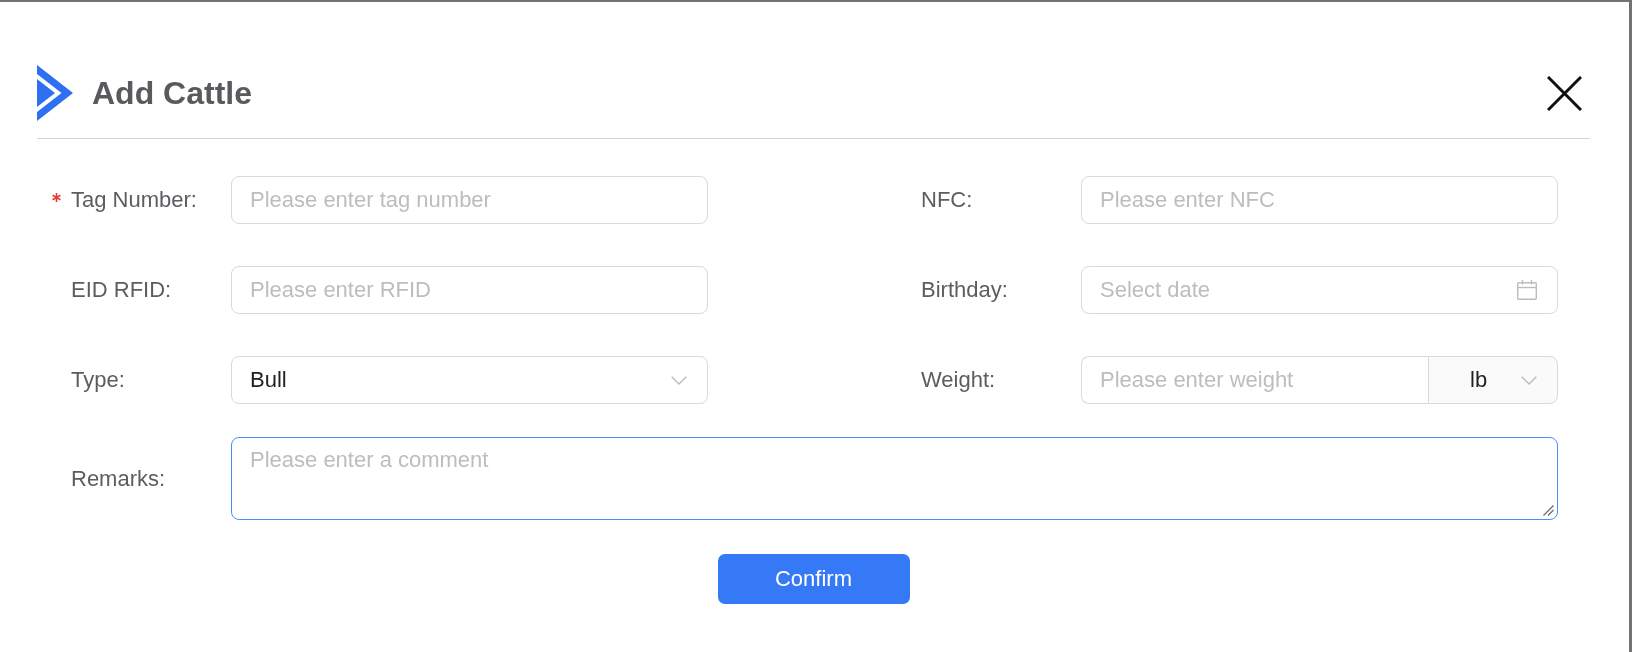  Describe the element at coordinates (1254, 380) in the screenshot. I see `number-input: Please enter weight` at that location.